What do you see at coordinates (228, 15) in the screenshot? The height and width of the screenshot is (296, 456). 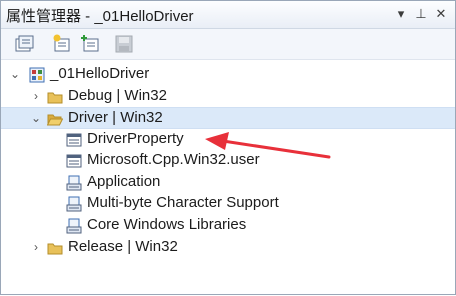 I see `panel-titlebar: 属性管理器 - _01HelloDriver ▾ ⊥ ✕` at bounding box center [228, 15].